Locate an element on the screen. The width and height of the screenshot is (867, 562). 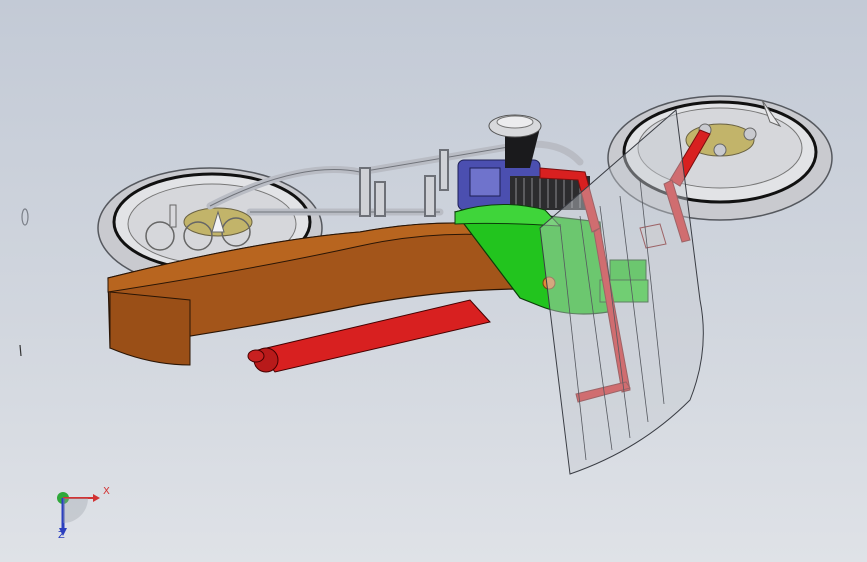
stray-mark-line is located at coordinates (20, 350).